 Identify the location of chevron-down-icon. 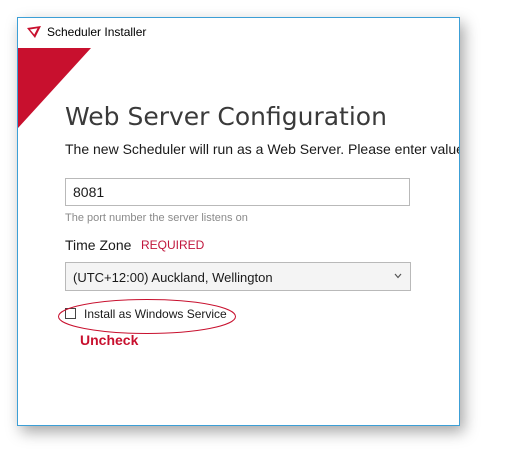
(398, 276).